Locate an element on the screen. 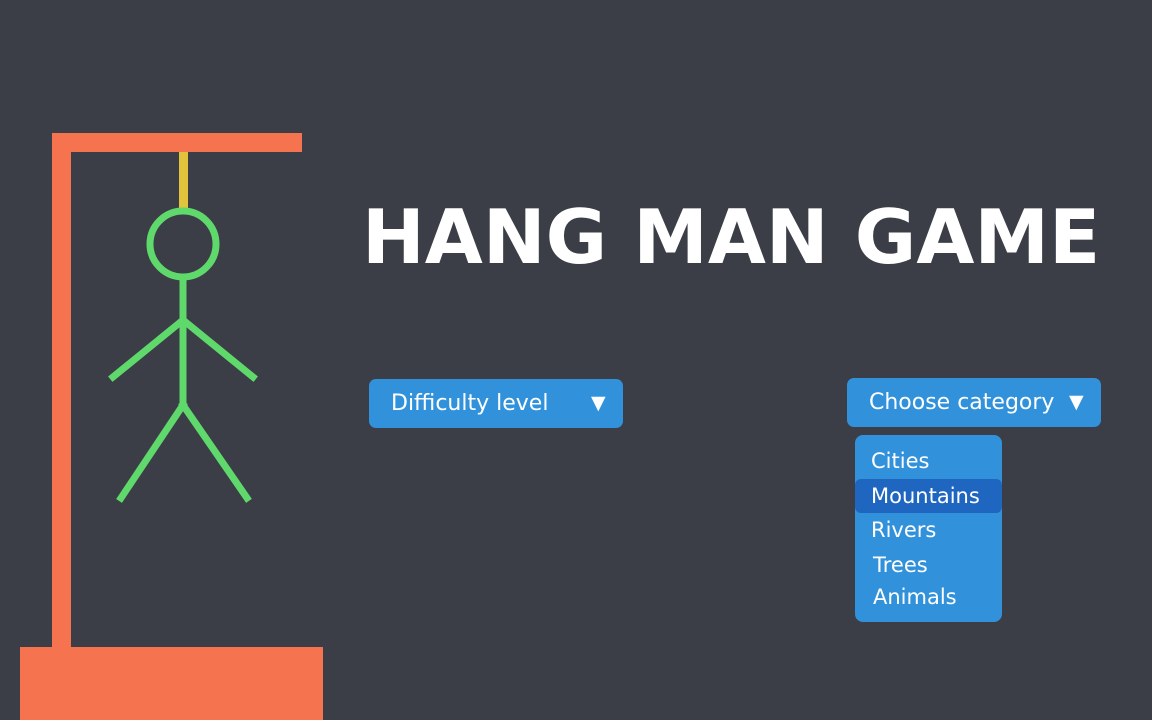 This screenshot has height=720, width=1152. category-option-rivers: Rivers is located at coordinates (928, 530).